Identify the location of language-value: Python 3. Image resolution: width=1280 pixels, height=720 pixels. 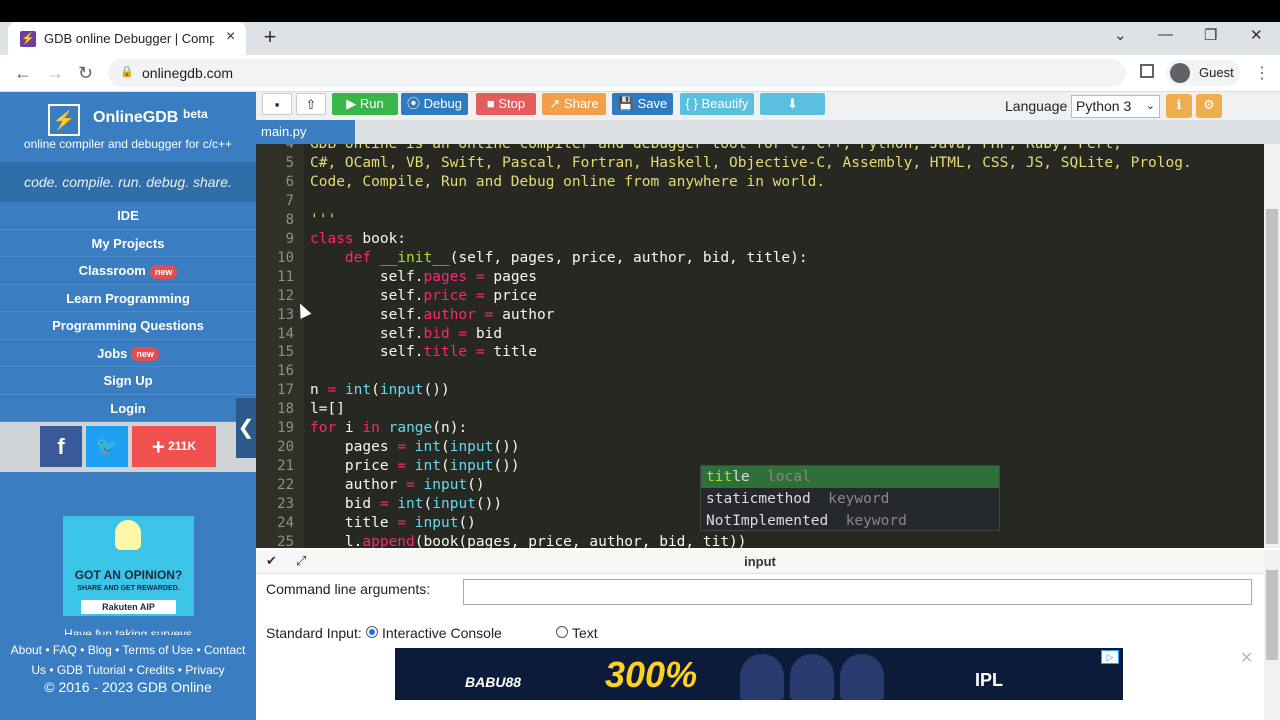
(1104, 106).